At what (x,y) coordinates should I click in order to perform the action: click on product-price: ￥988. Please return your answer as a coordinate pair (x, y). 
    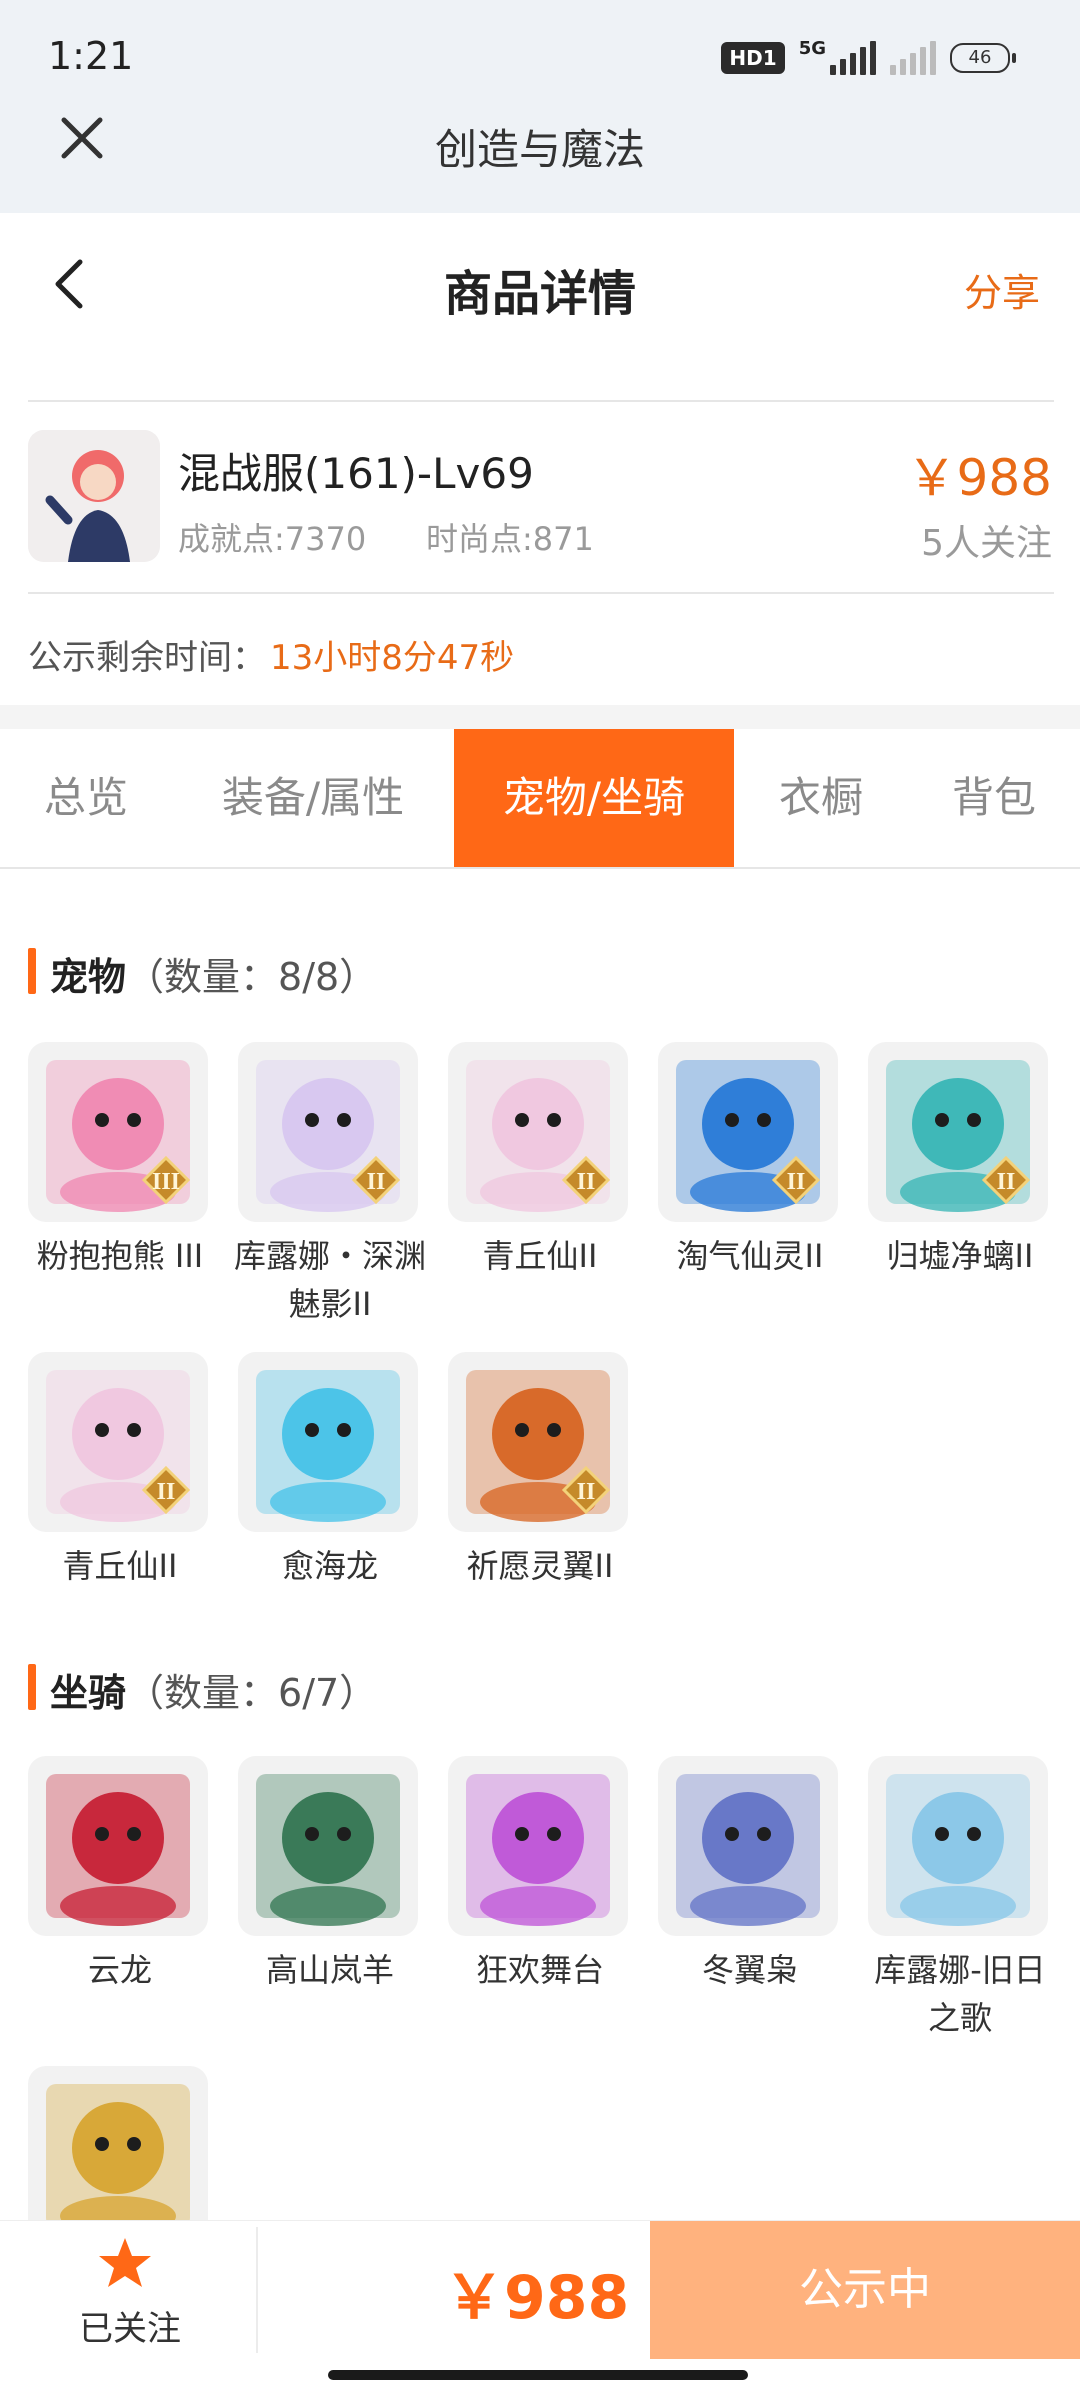
    Looking at the image, I should click on (979, 478).